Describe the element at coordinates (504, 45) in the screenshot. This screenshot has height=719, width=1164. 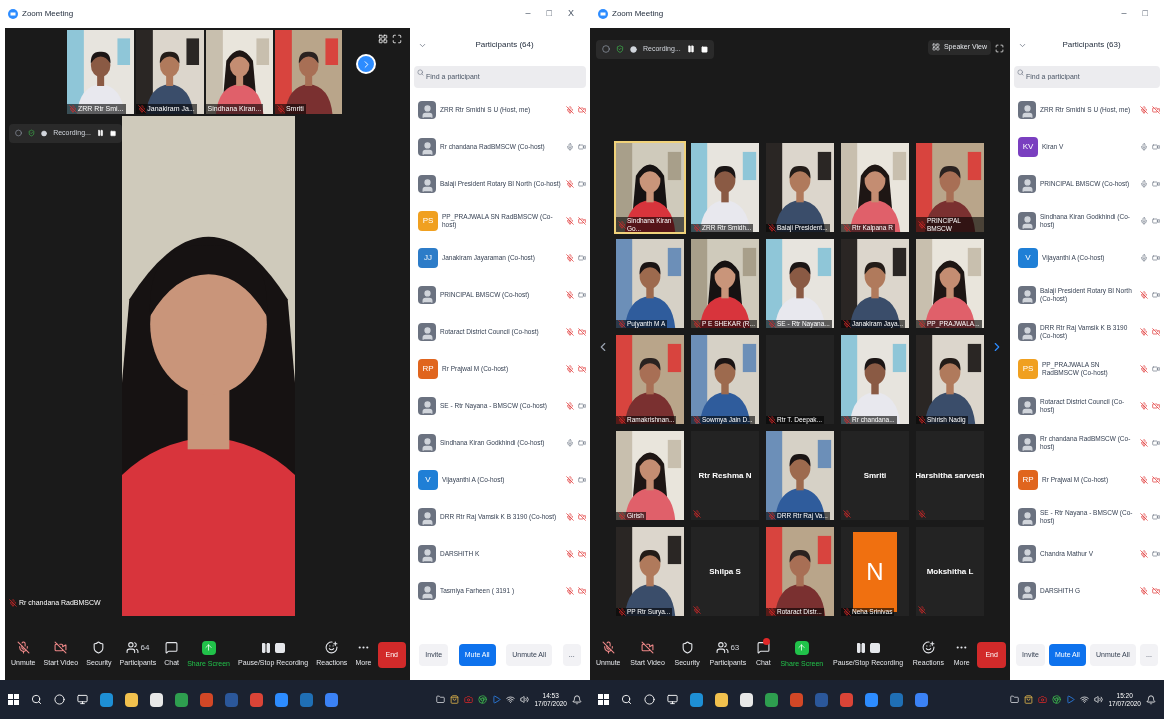
I see `panel-title: Participants (64)` at that location.